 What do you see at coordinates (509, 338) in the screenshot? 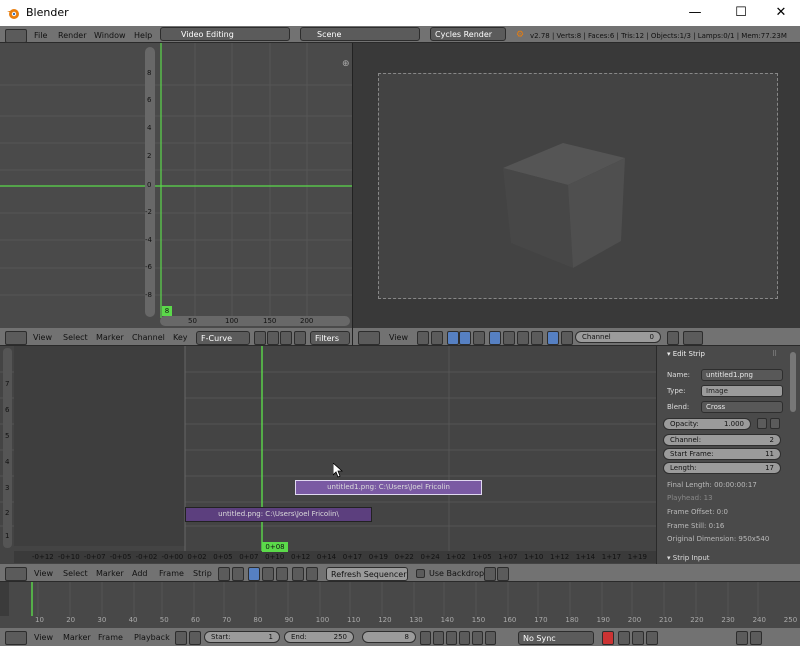
I see `backdrop-icon` at bounding box center [509, 338].